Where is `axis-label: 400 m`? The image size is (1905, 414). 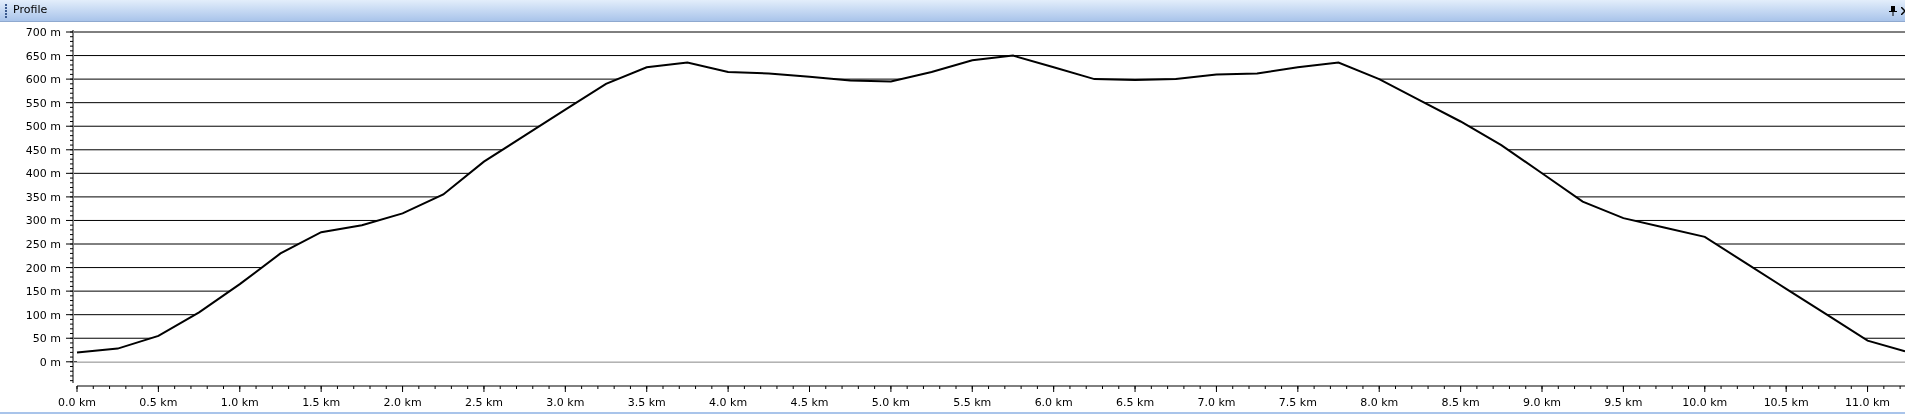
axis-label: 400 m is located at coordinates (43, 174).